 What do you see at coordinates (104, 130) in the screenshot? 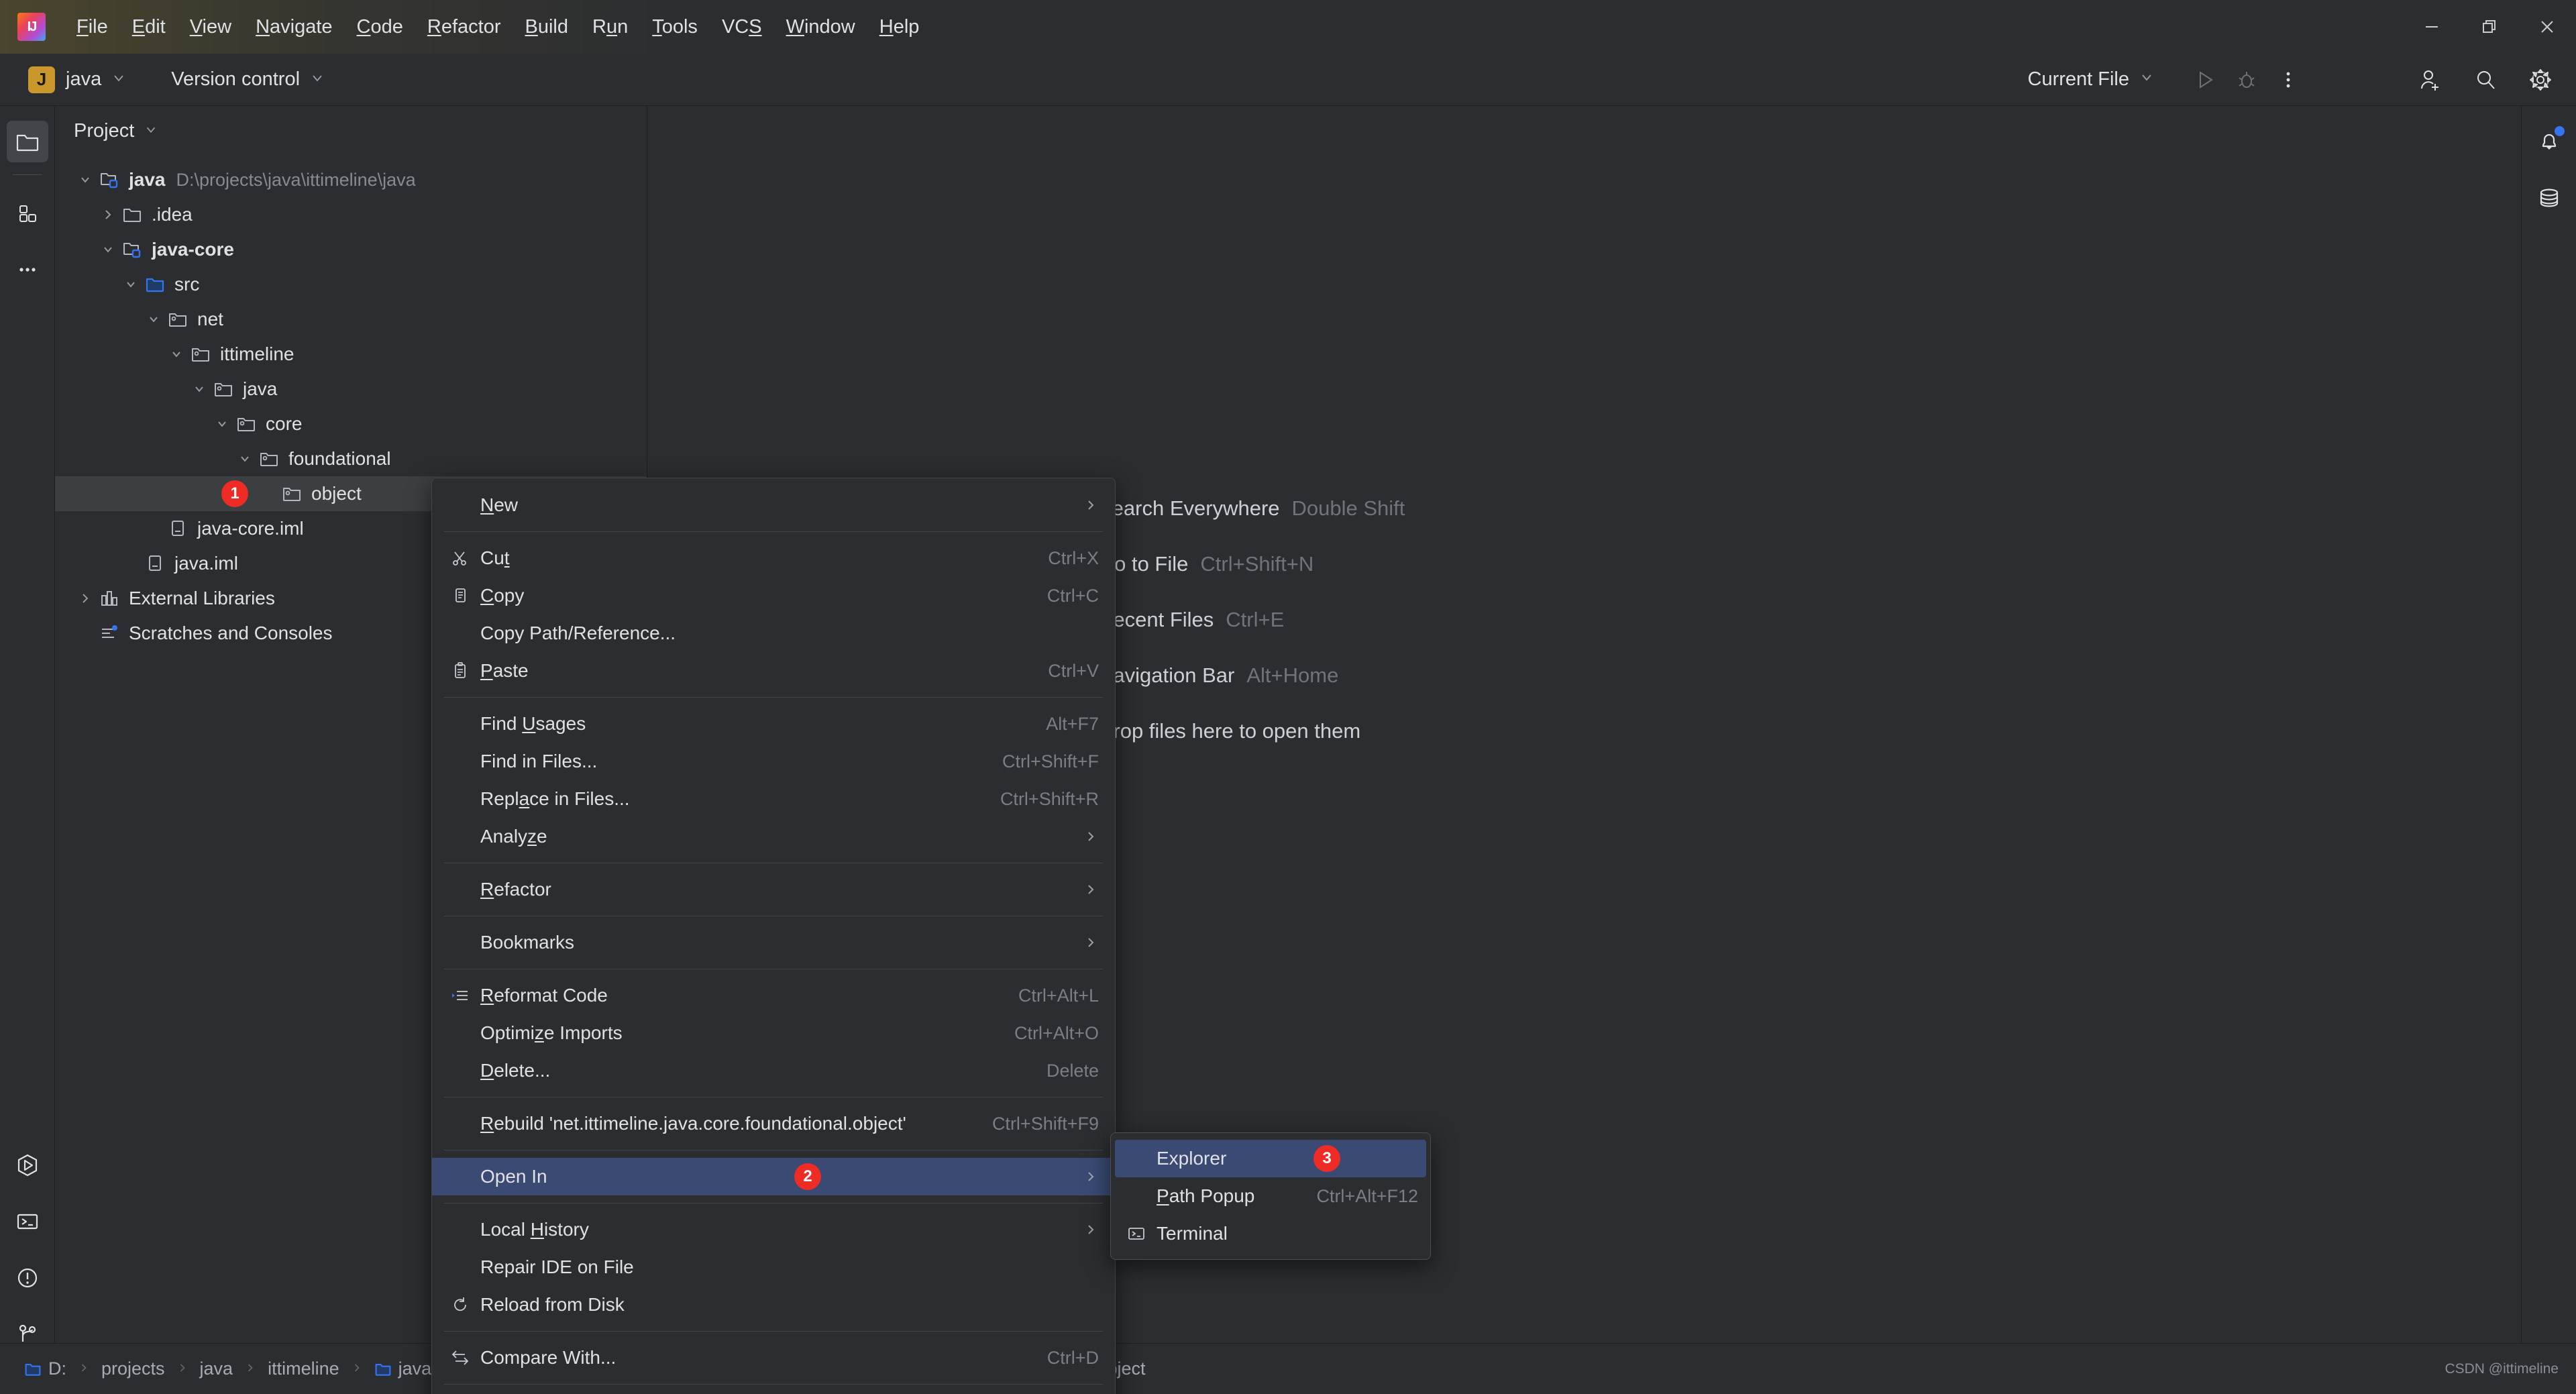
I see `project-tool-window-title: Project` at bounding box center [104, 130].